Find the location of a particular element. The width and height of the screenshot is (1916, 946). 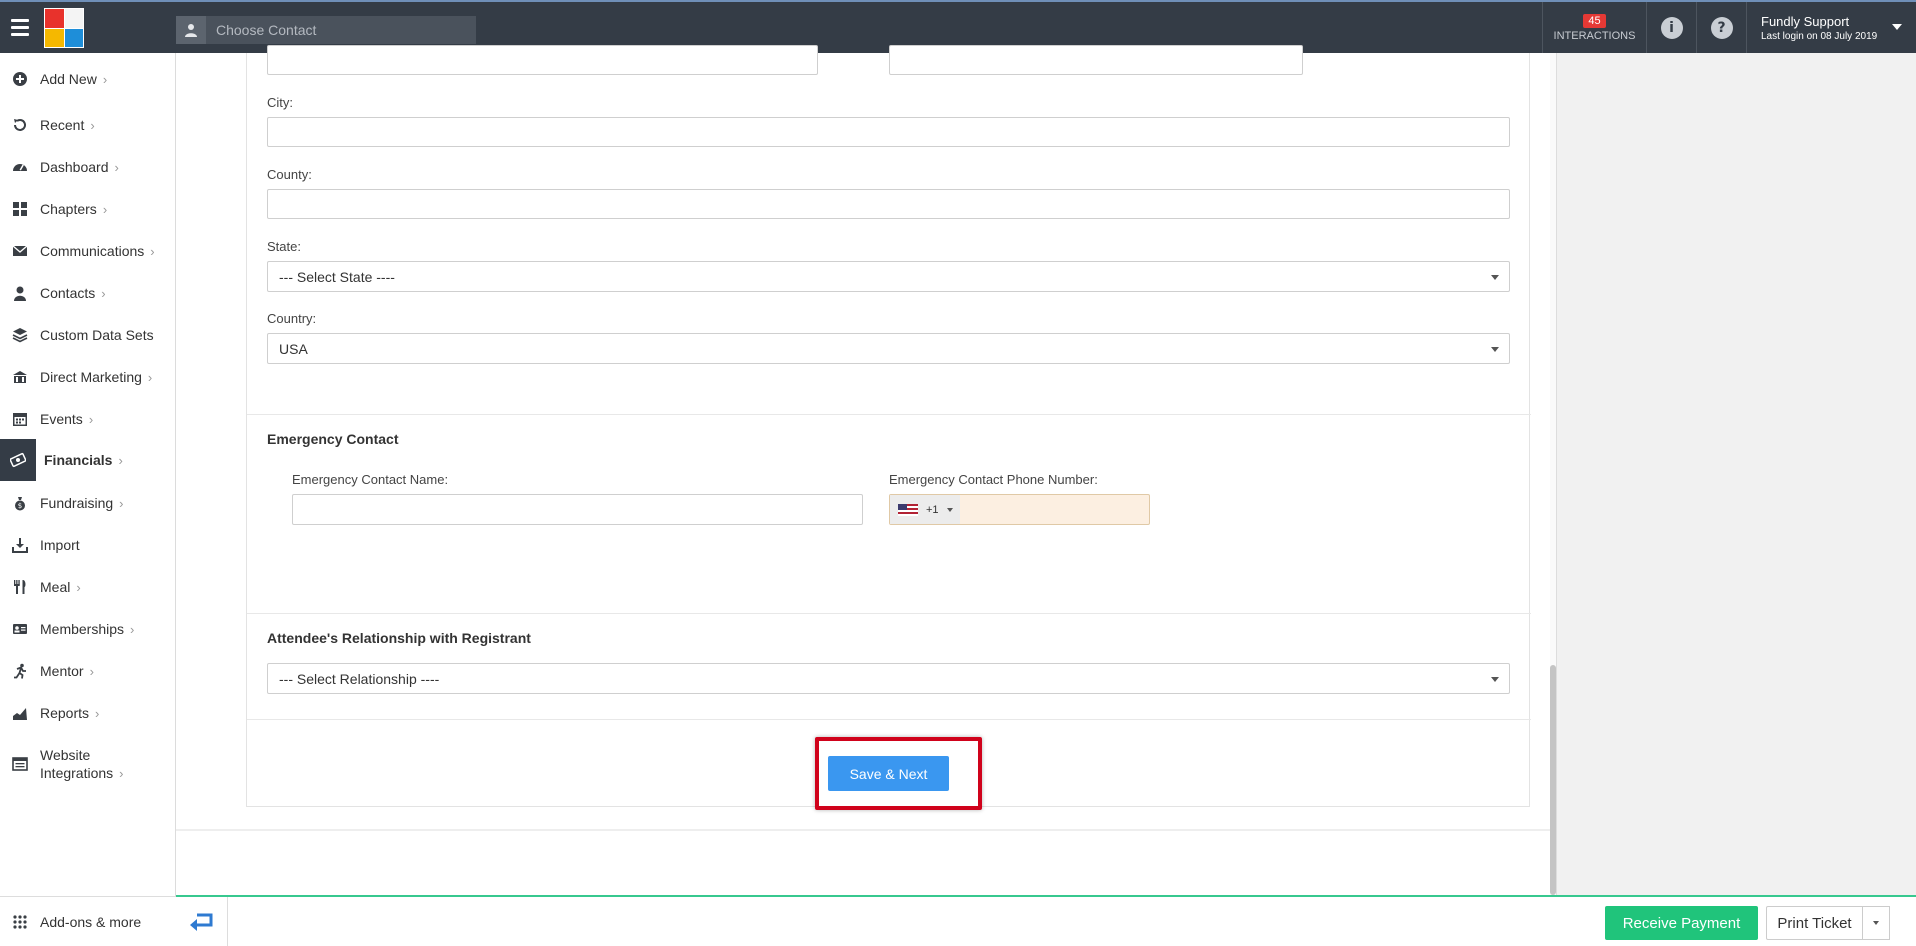

sidebar-item-meal: Meal › is located at coordinates (88, 587).